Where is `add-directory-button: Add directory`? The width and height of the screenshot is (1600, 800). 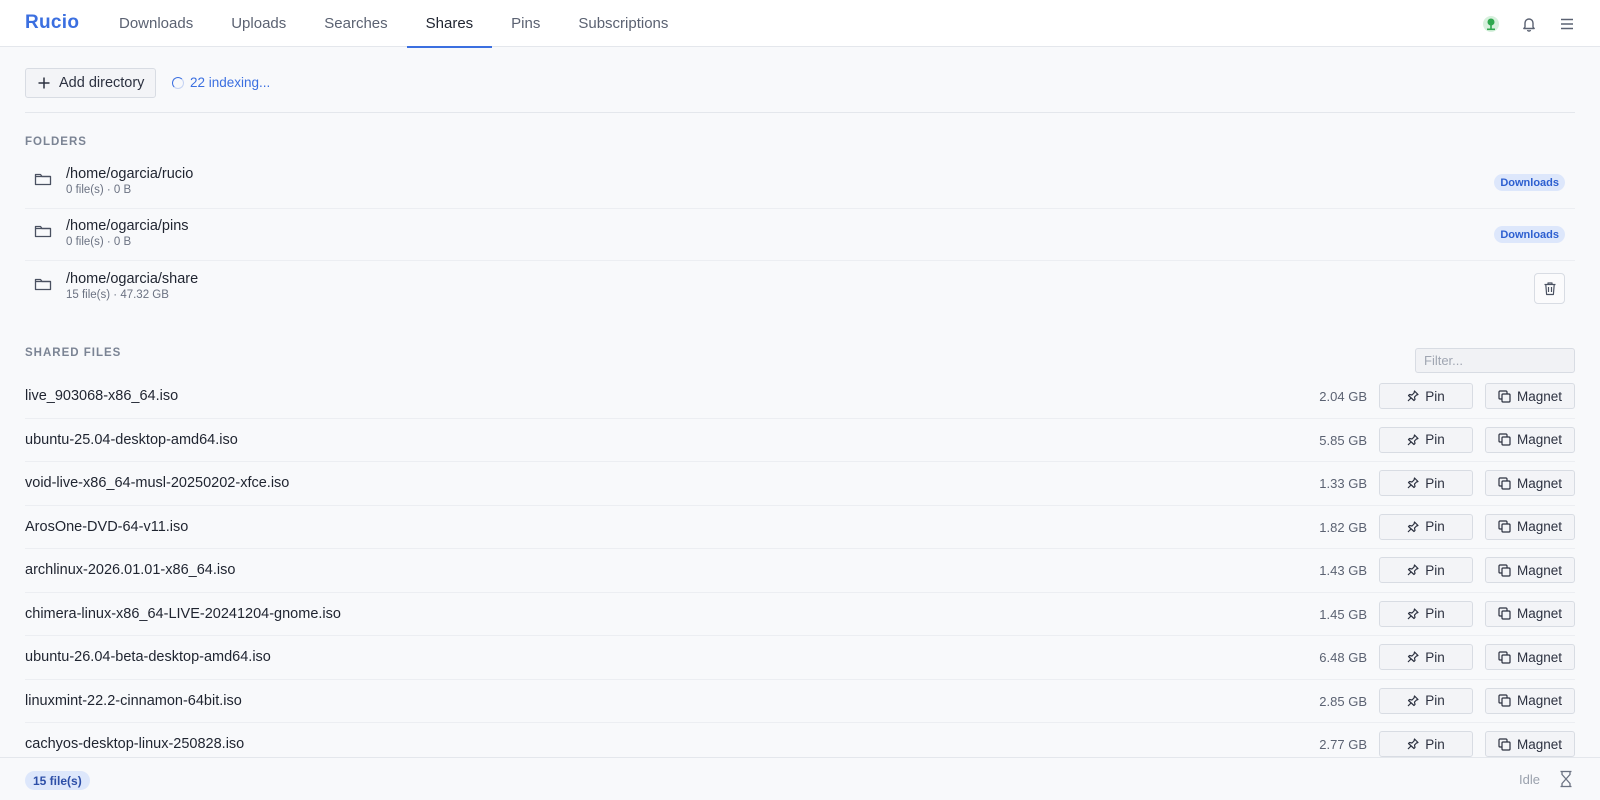
add-directory-button: Add directory is located at coordinates (91, 83).